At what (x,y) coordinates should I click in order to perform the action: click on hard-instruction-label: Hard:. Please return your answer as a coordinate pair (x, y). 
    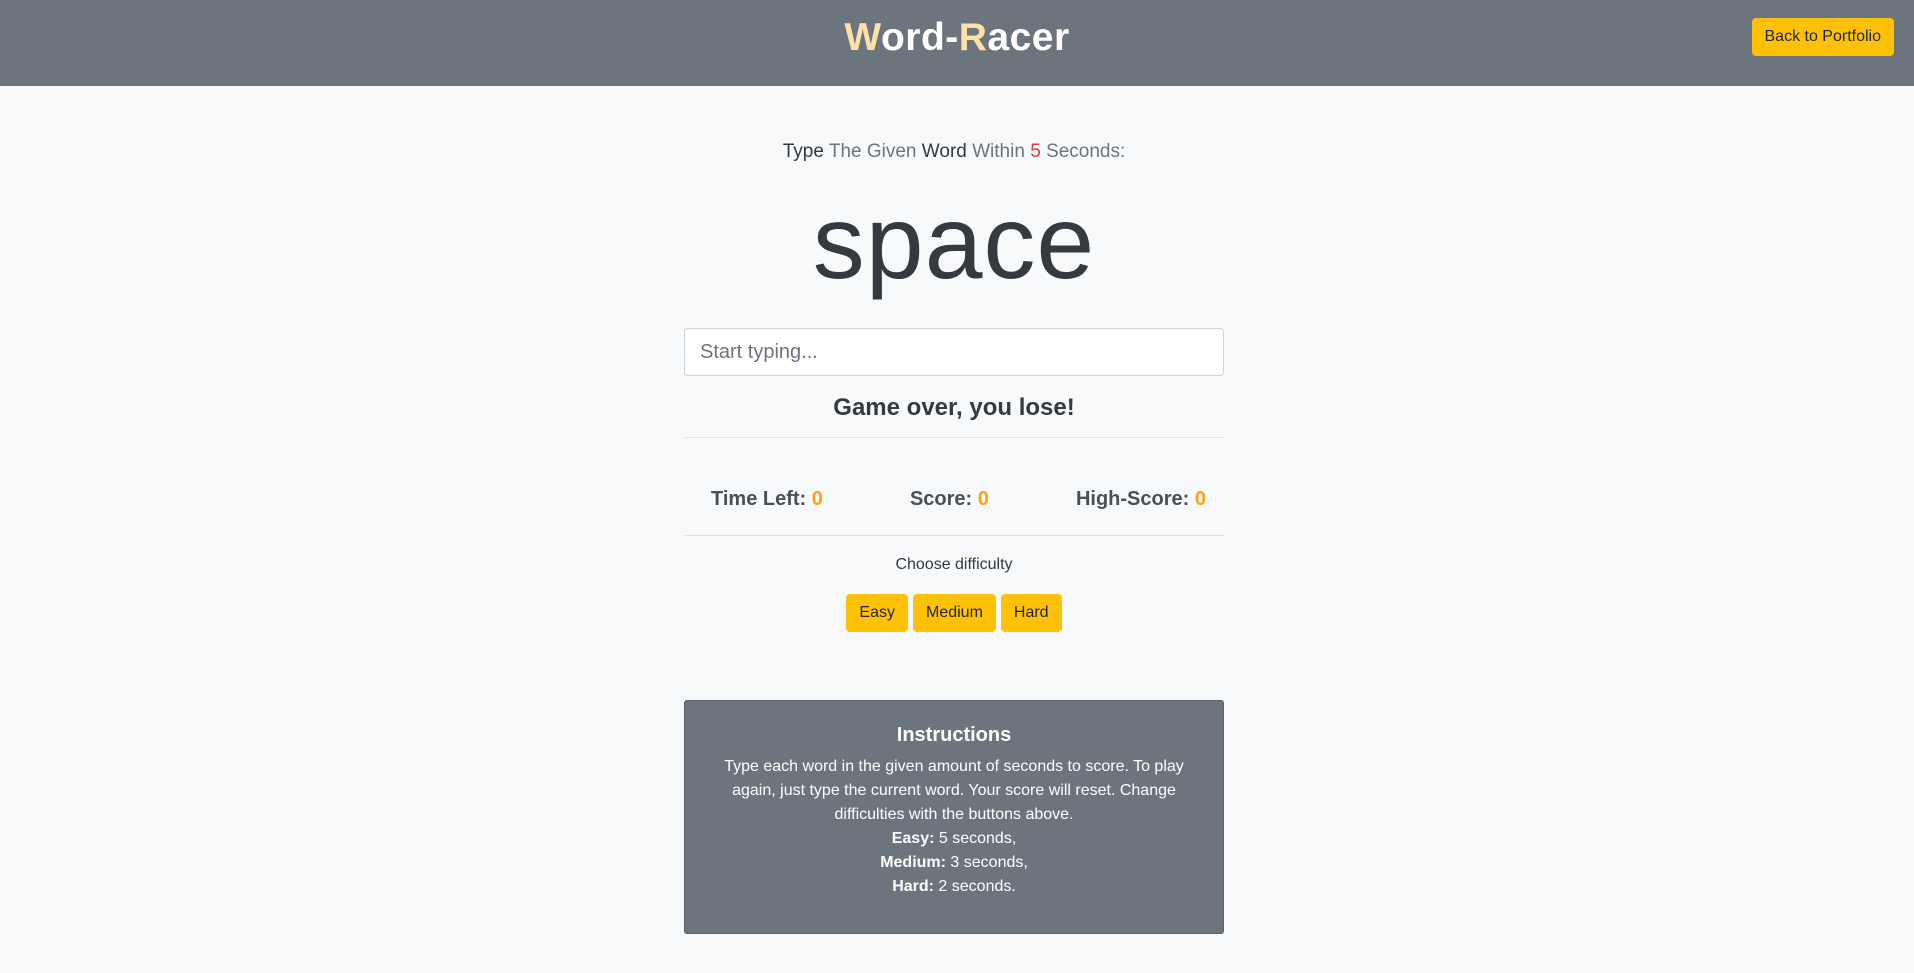
    Looking at the image, I should click on (913, 886).